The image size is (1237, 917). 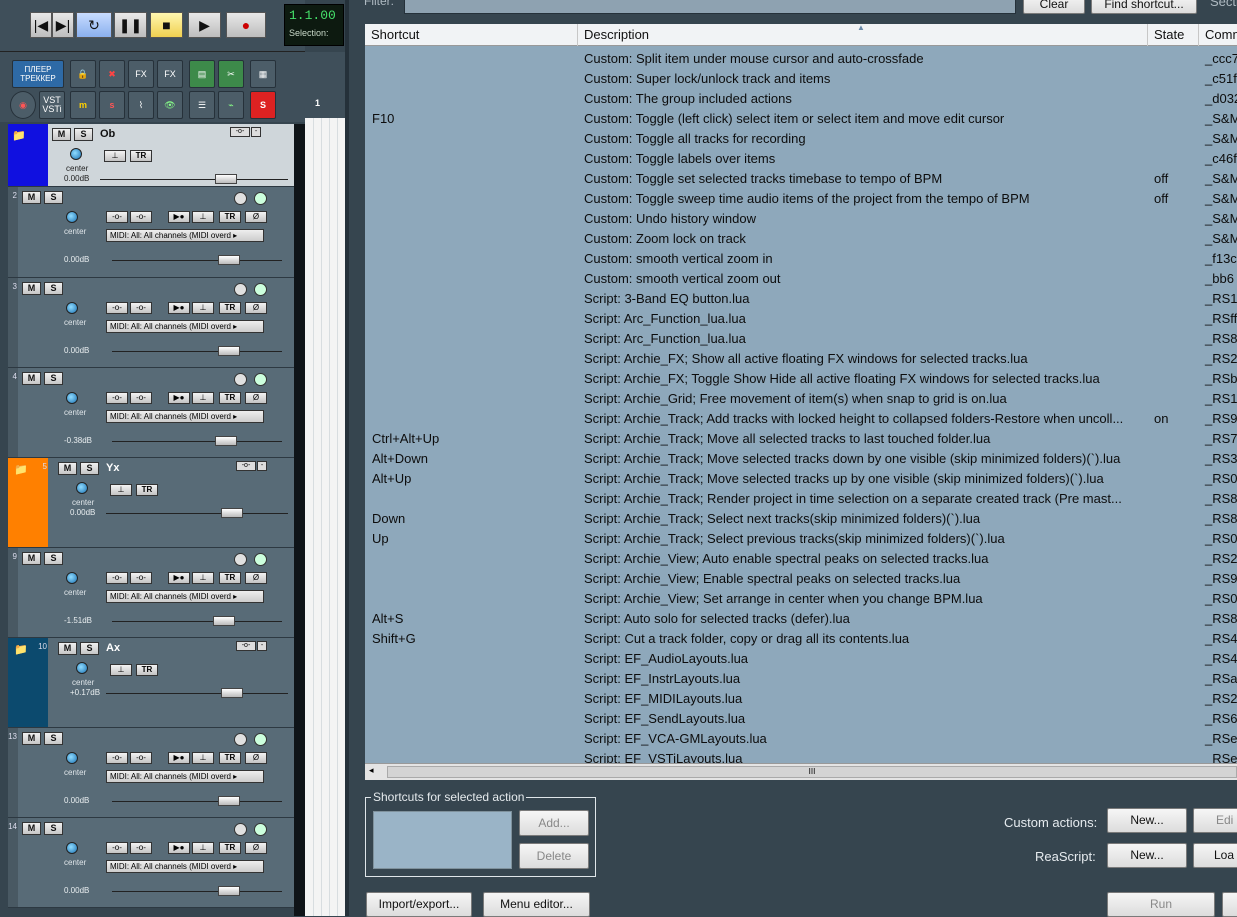 What do you see at coordinates (52, 105) in the screenshot?
I see `vst-button: VST VSTi` at bounding box center [52, 105].